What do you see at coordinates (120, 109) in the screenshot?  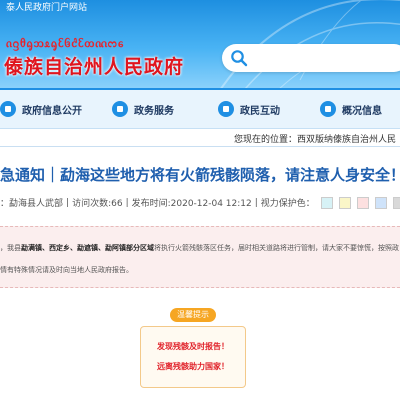 I see `service-icon` at bounding box center [120, 109].